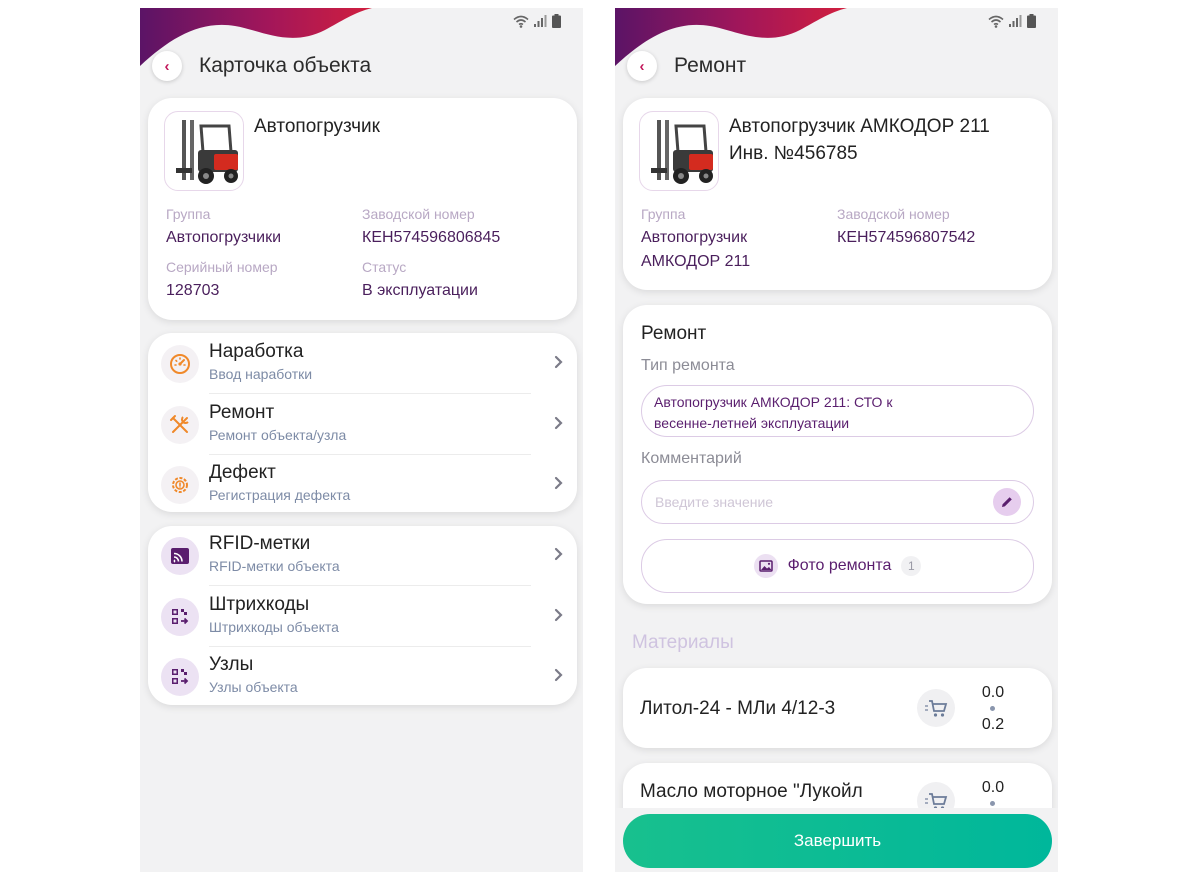 The image size is (1200, 881). What do you see at coordinates (420, 290) in the screenshot?
I see `status-value: В эксплуатации` at bounding box center [420, 290].